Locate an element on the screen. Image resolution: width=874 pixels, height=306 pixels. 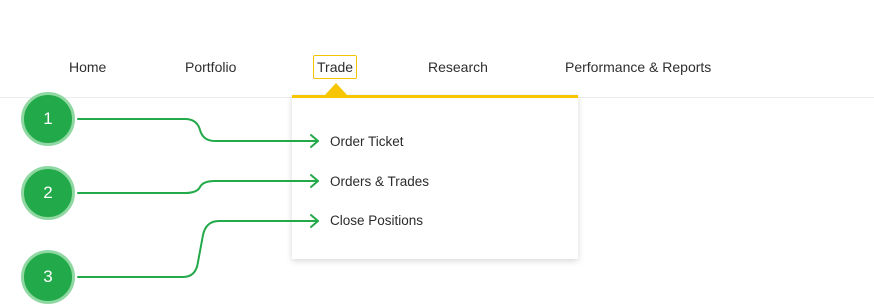
callout-badge-2: 2 is located at coordinates (48, 193).